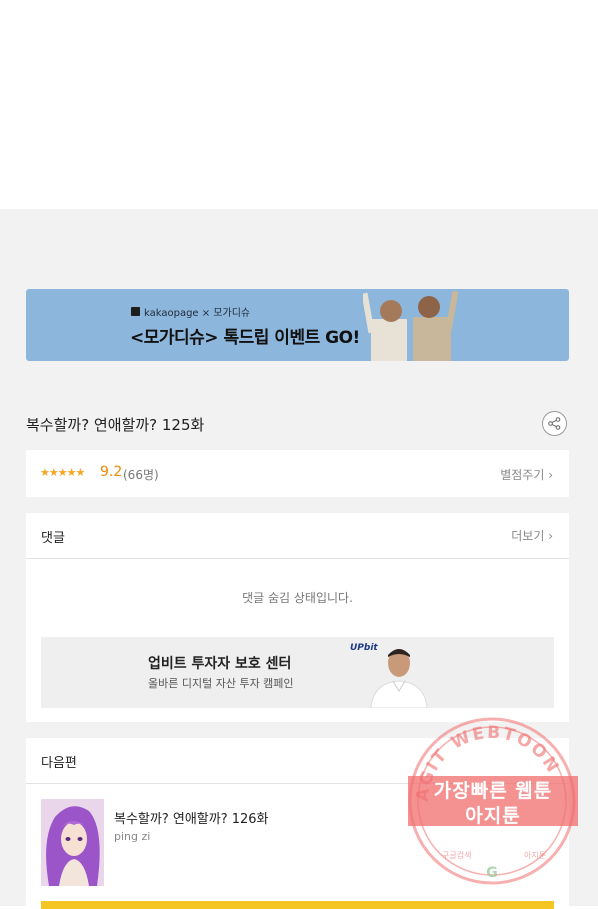  I want to click on next-episode-header-title: 다음편, so click(59, 763).